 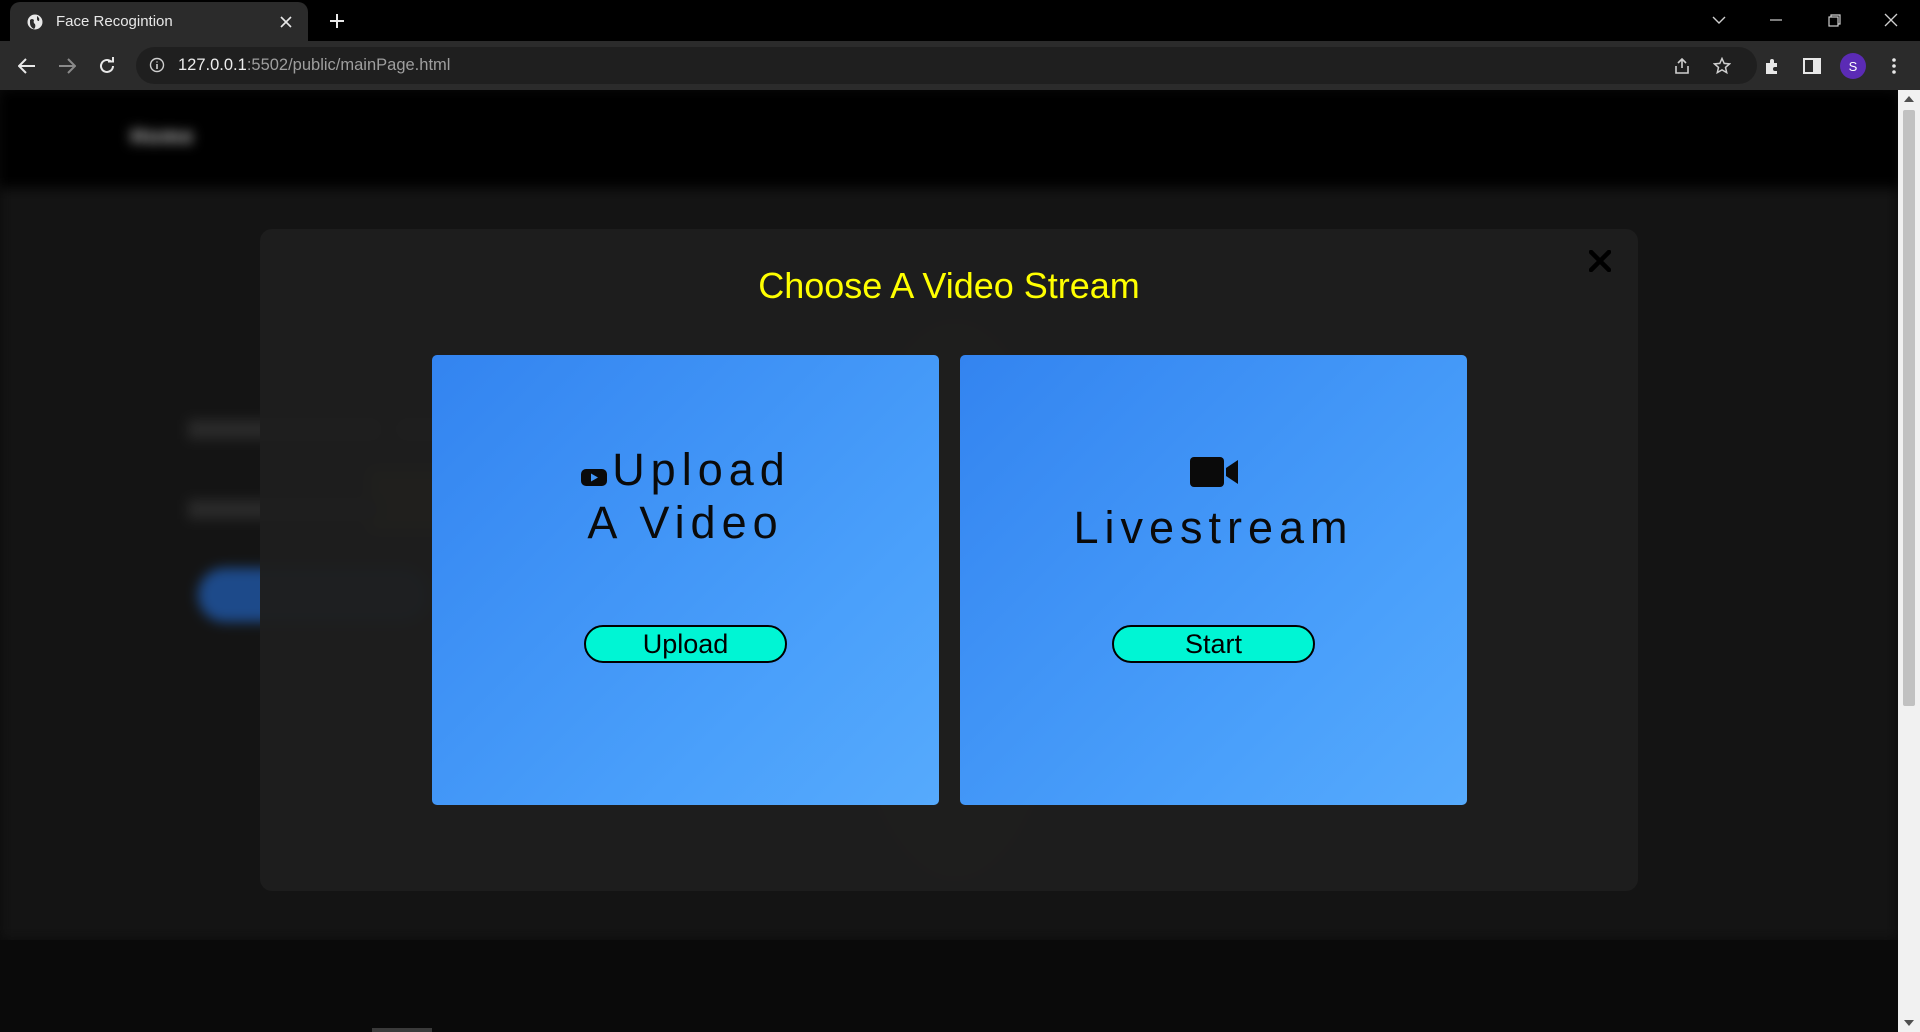 What do you see at coordinates (157, 65) in the screenshot?
I see `site-info-icon` at bounding box center [157, 65].